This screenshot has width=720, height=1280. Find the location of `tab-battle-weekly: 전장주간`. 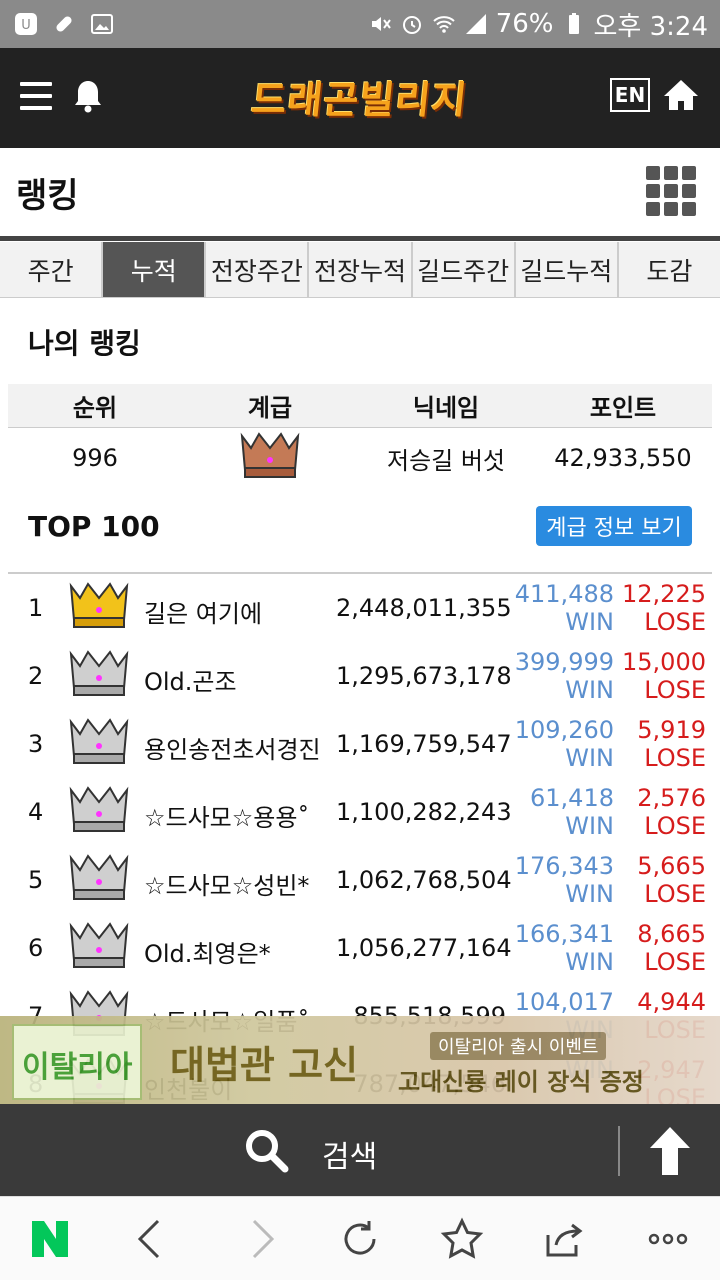

tab-battle-weekly: 전장주간 is located at coordinates (257, 270).